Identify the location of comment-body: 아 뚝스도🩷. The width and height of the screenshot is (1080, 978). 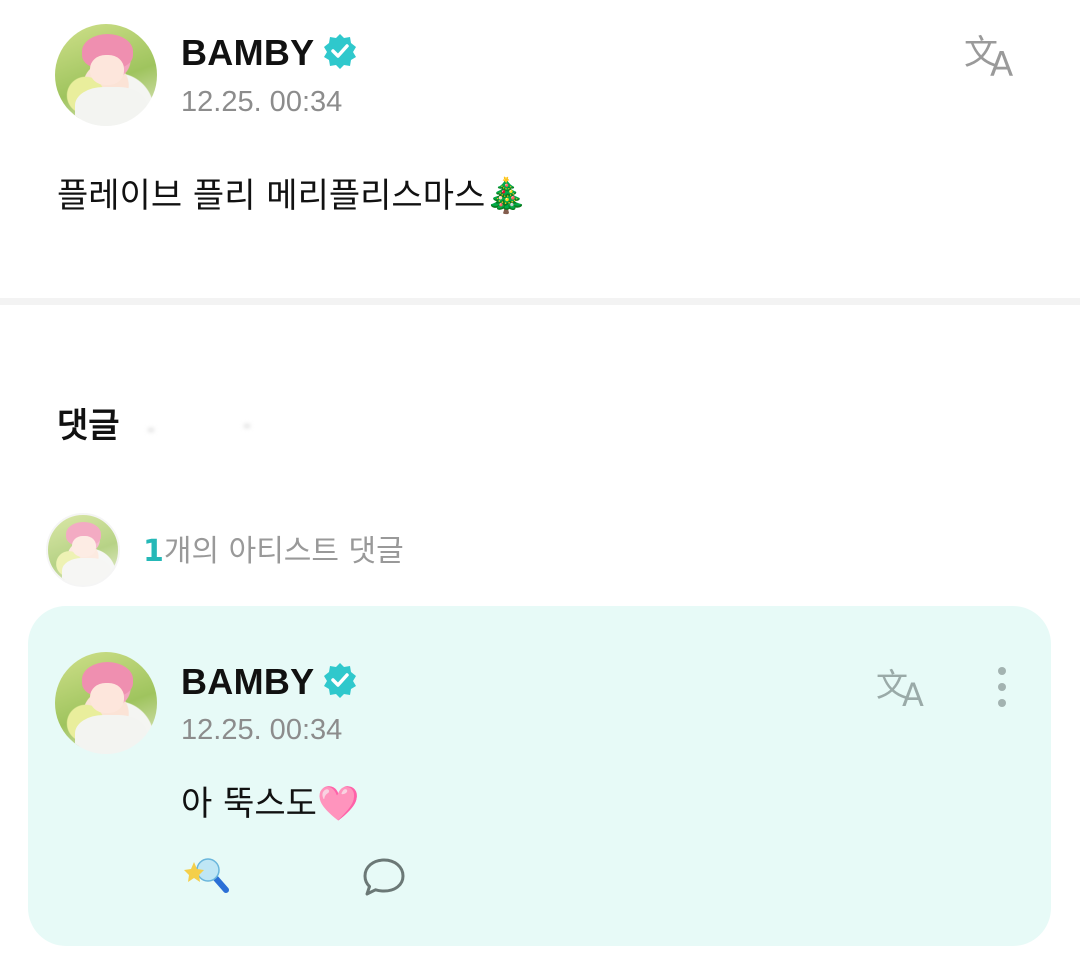
(270, 800).